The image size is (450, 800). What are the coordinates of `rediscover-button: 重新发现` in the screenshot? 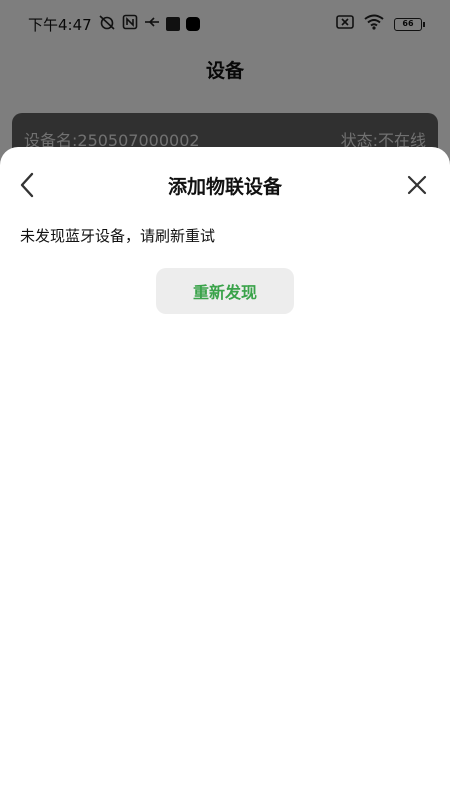 It's located at (225, 291).